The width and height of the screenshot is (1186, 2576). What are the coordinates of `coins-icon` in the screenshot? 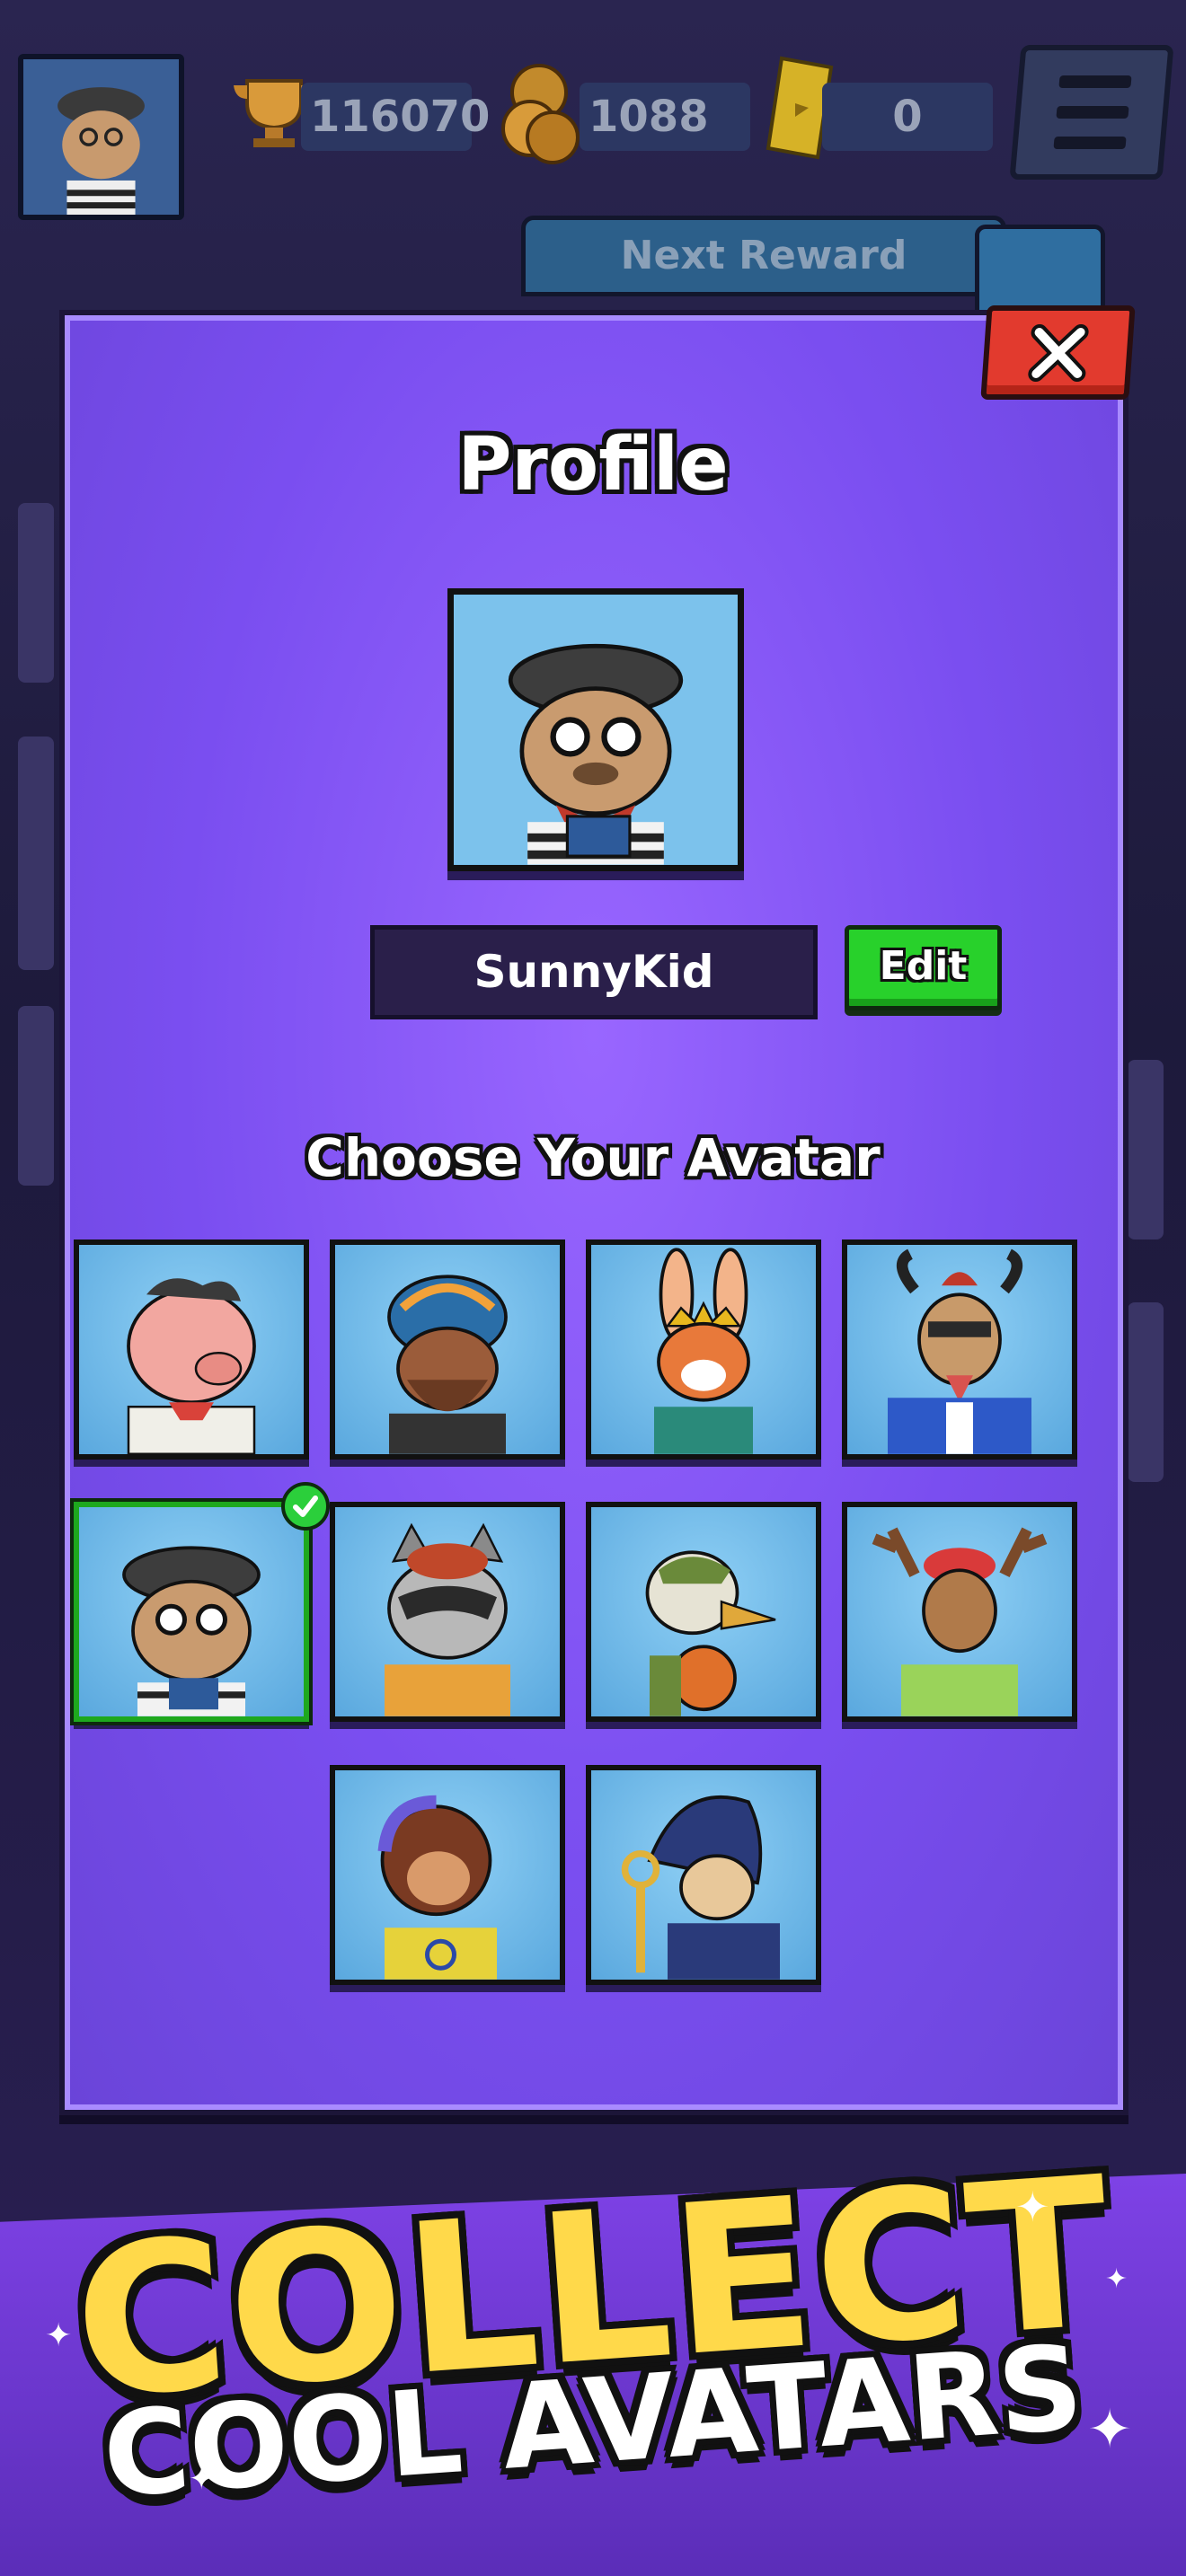 It's located at (540, 114).